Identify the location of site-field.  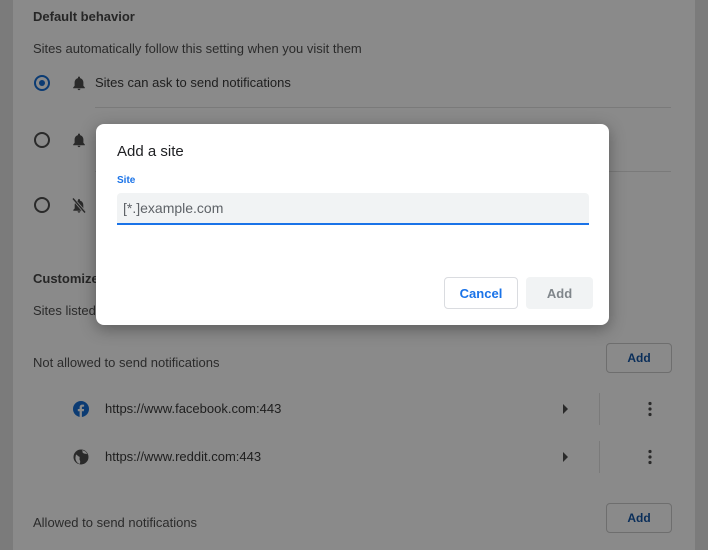
(353, 209).